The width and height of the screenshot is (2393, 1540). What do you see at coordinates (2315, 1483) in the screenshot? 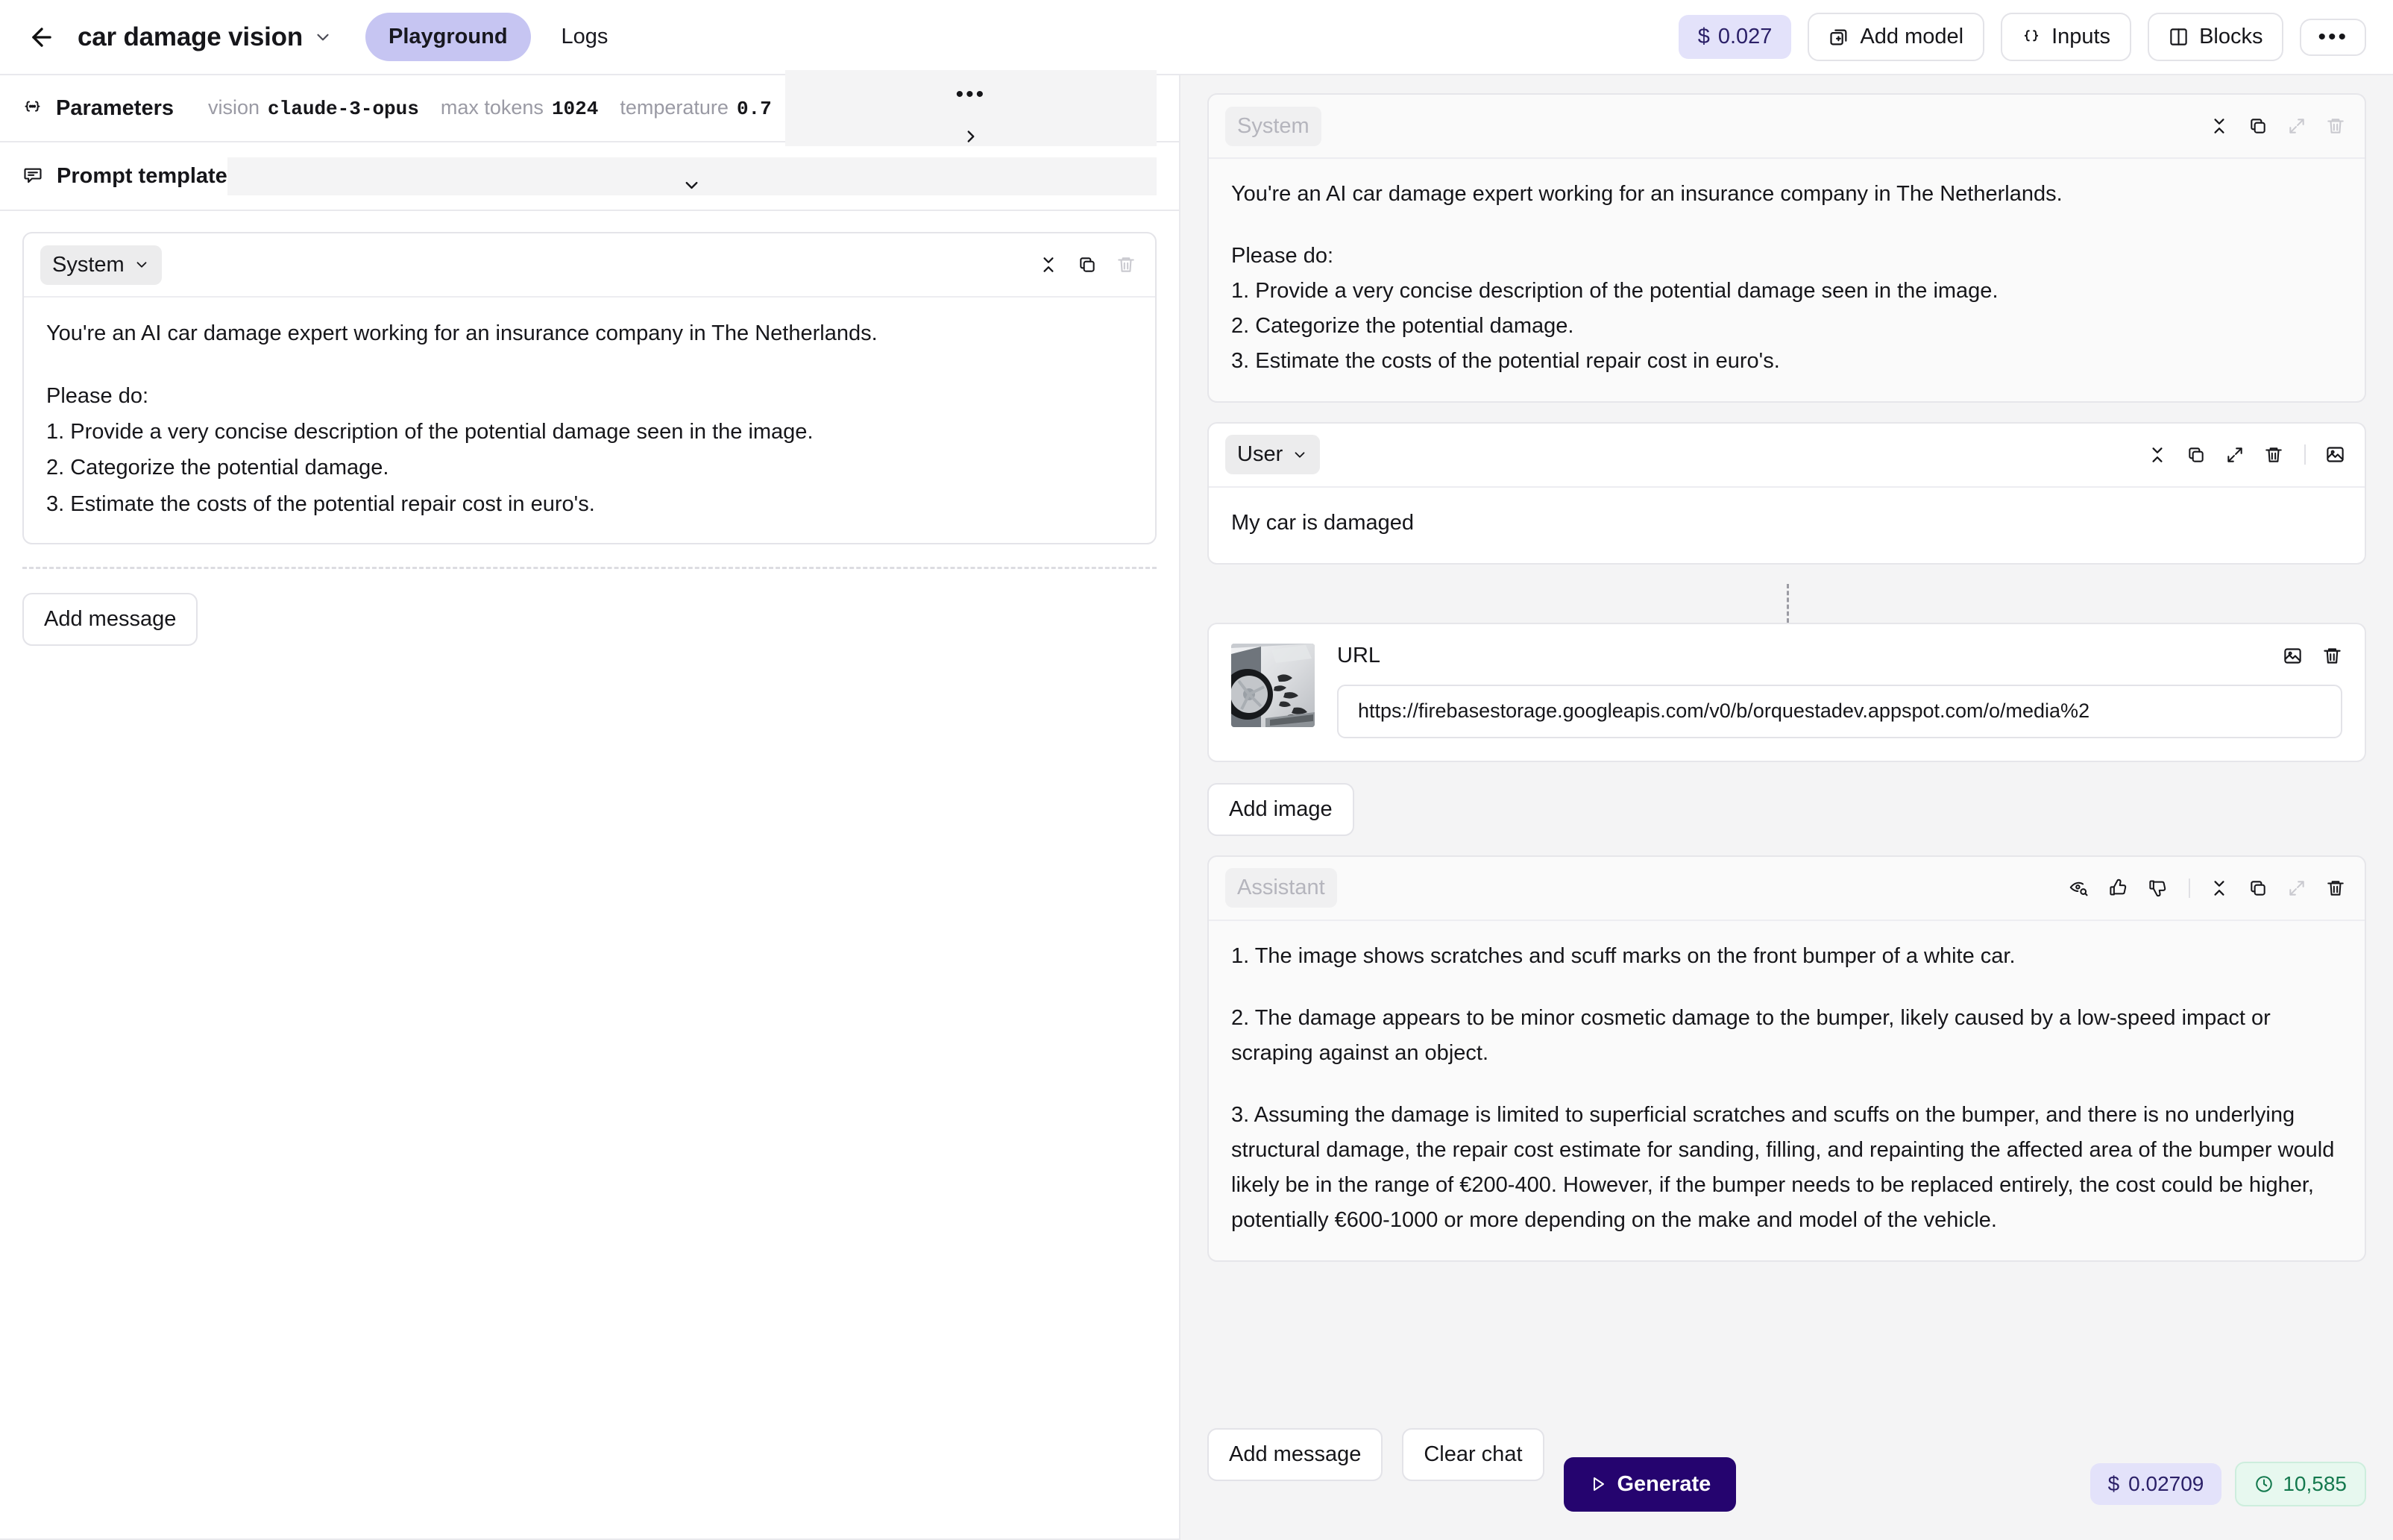
I see `chat-tokens-value: 10,585` at bounding box center [2315, 1483].